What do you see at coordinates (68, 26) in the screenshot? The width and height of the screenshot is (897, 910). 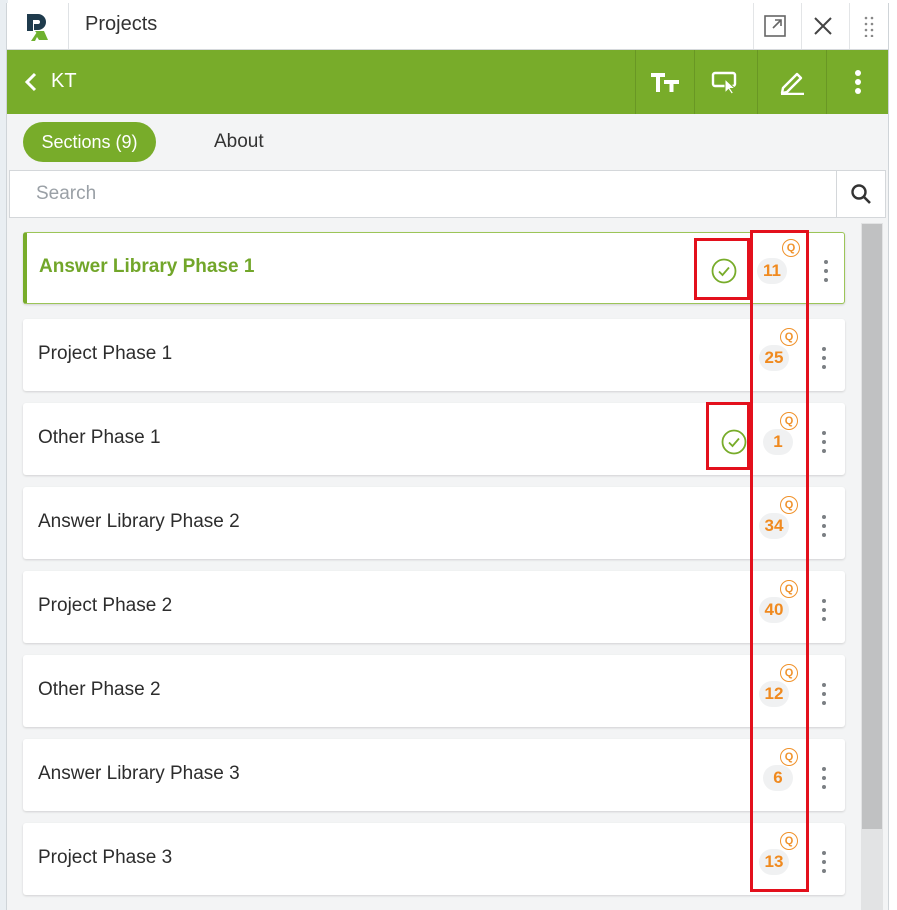 I see `title-separator` at bounding box center [68, 26].